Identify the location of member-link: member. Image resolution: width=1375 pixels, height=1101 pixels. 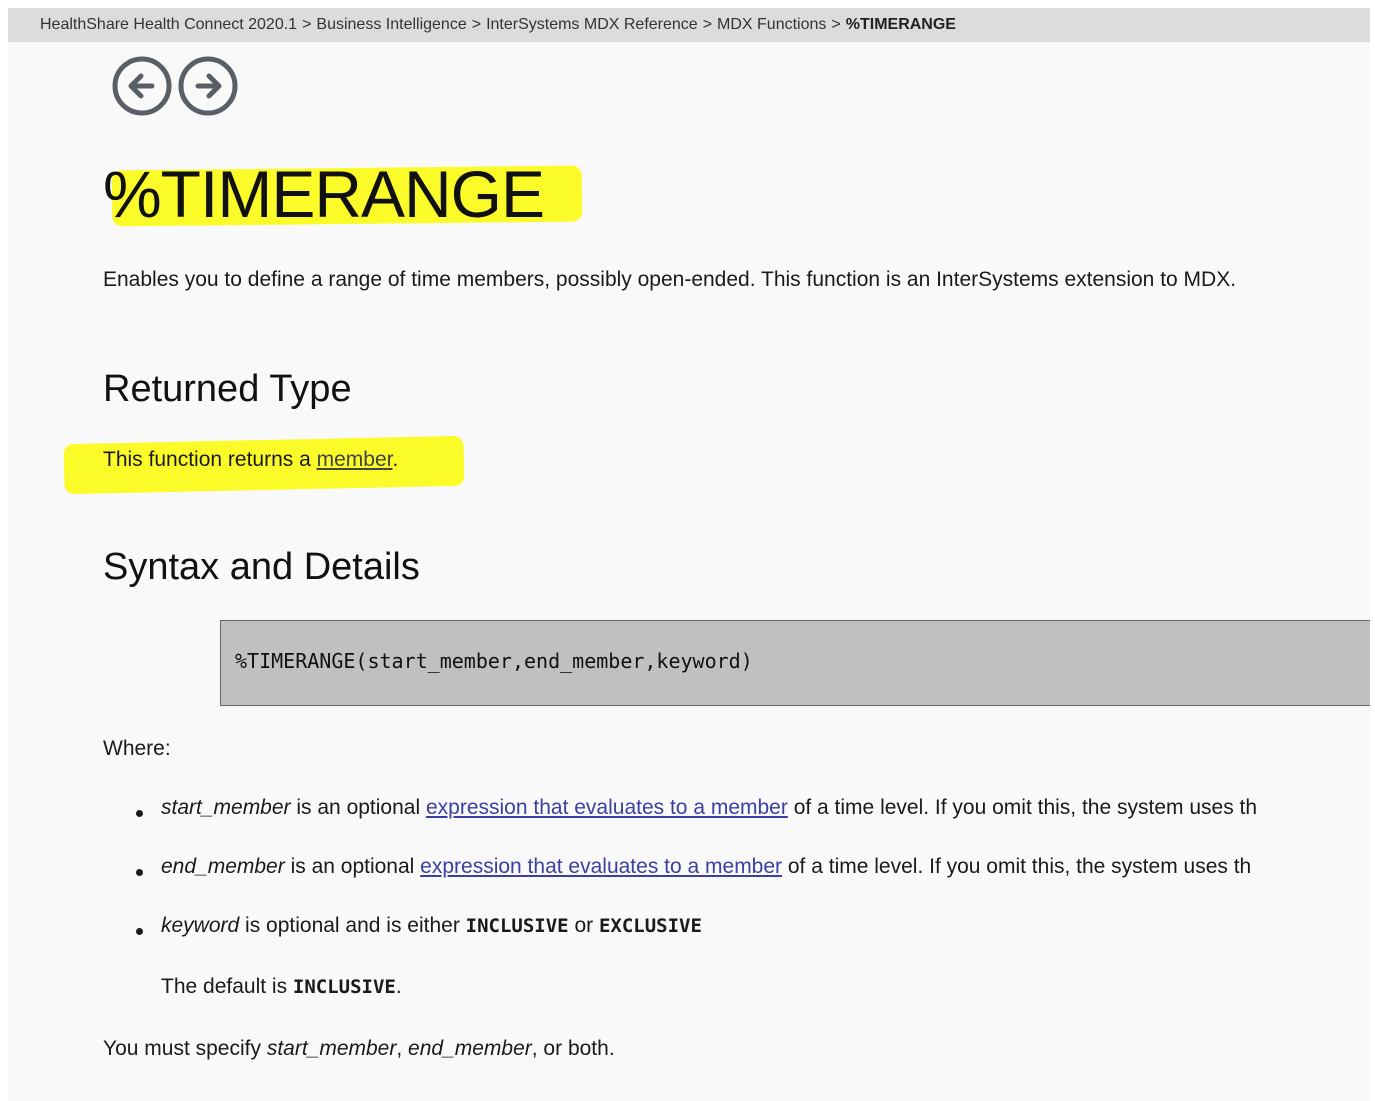
(355, 459).